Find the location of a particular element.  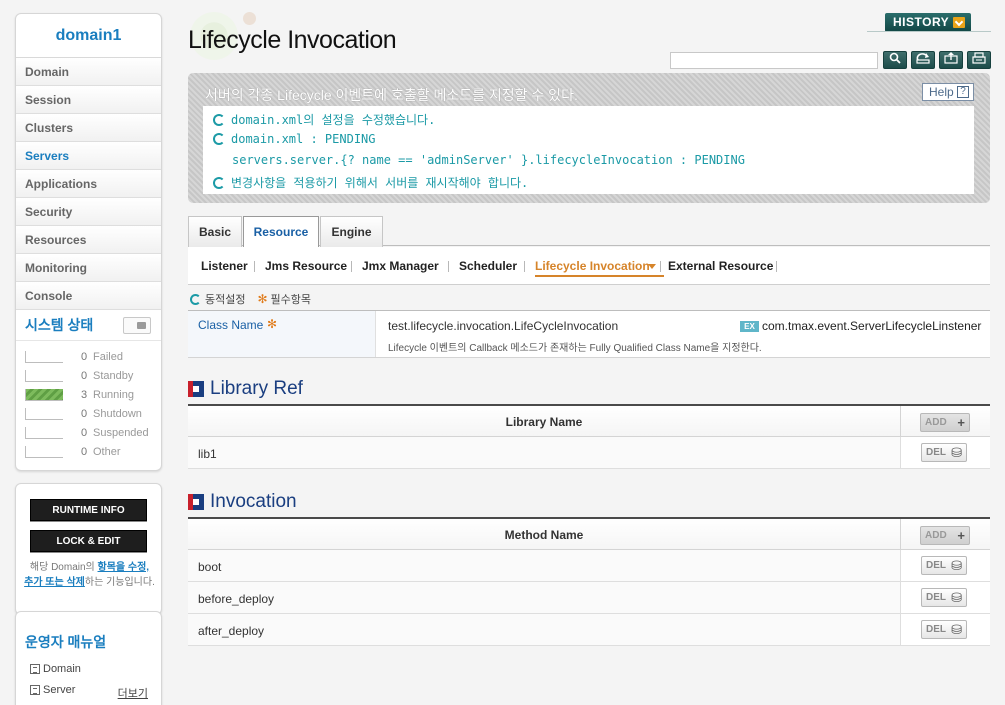

column-header-library-name: Library Name is located at coordinates (544, 422).